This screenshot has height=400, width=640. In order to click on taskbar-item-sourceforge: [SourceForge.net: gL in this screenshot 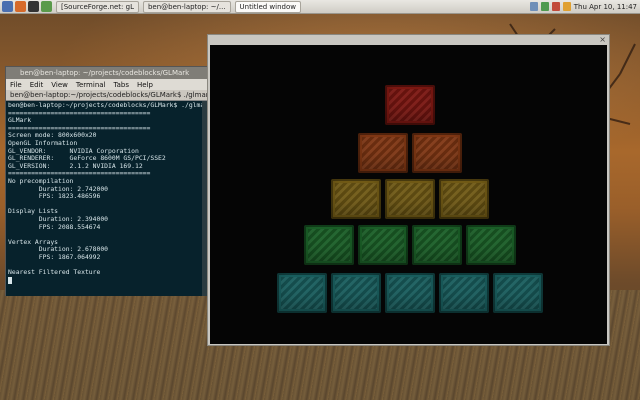, I will do `click(97, 6)`.